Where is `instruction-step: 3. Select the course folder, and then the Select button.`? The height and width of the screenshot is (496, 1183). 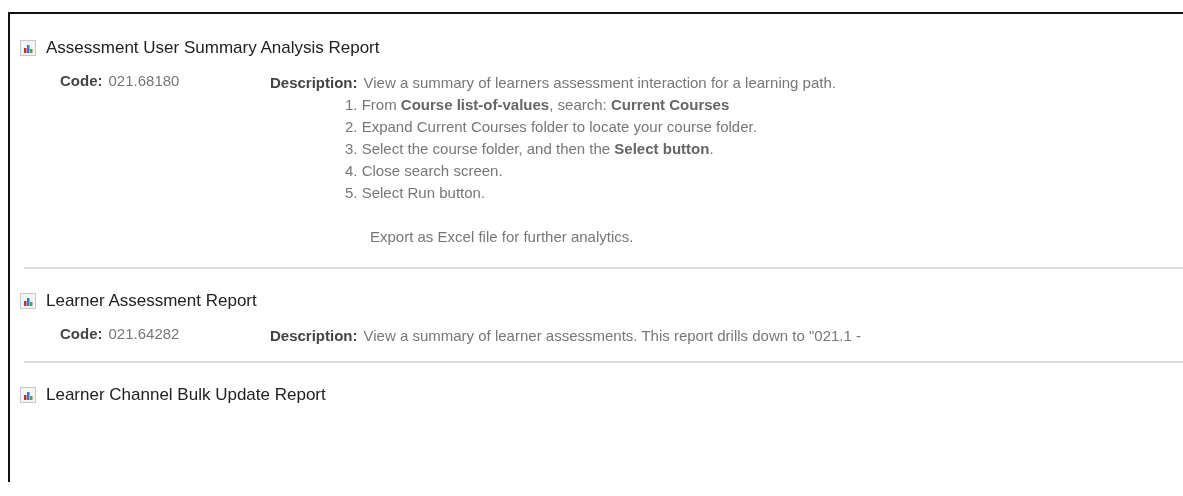 instruction-step: 3. Select the course folder, and then the Select button. is located at coordinates (590, 149).